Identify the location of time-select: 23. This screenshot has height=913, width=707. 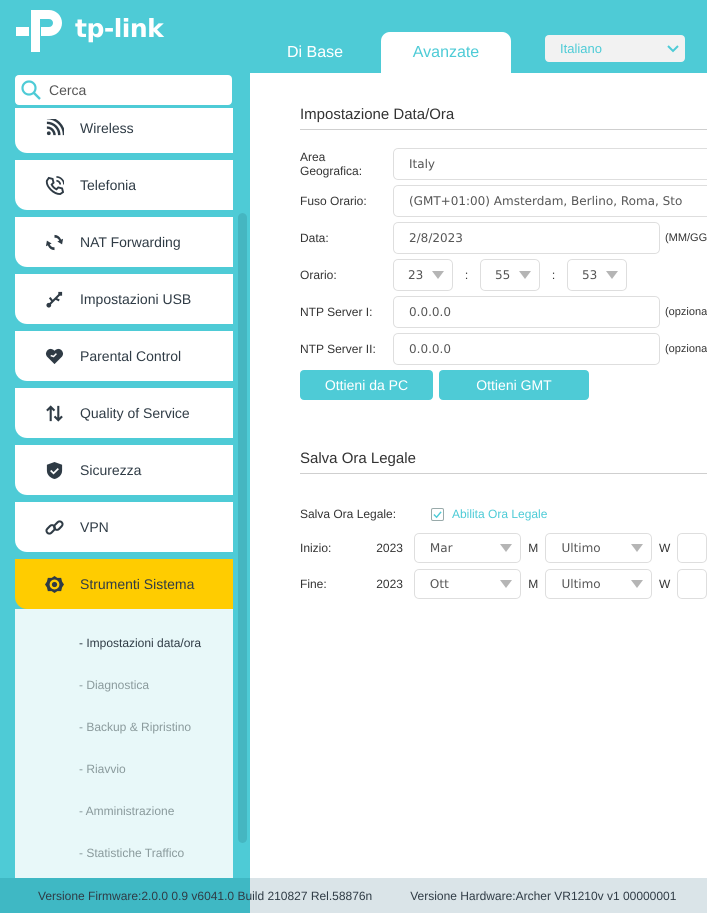
(423, 275).